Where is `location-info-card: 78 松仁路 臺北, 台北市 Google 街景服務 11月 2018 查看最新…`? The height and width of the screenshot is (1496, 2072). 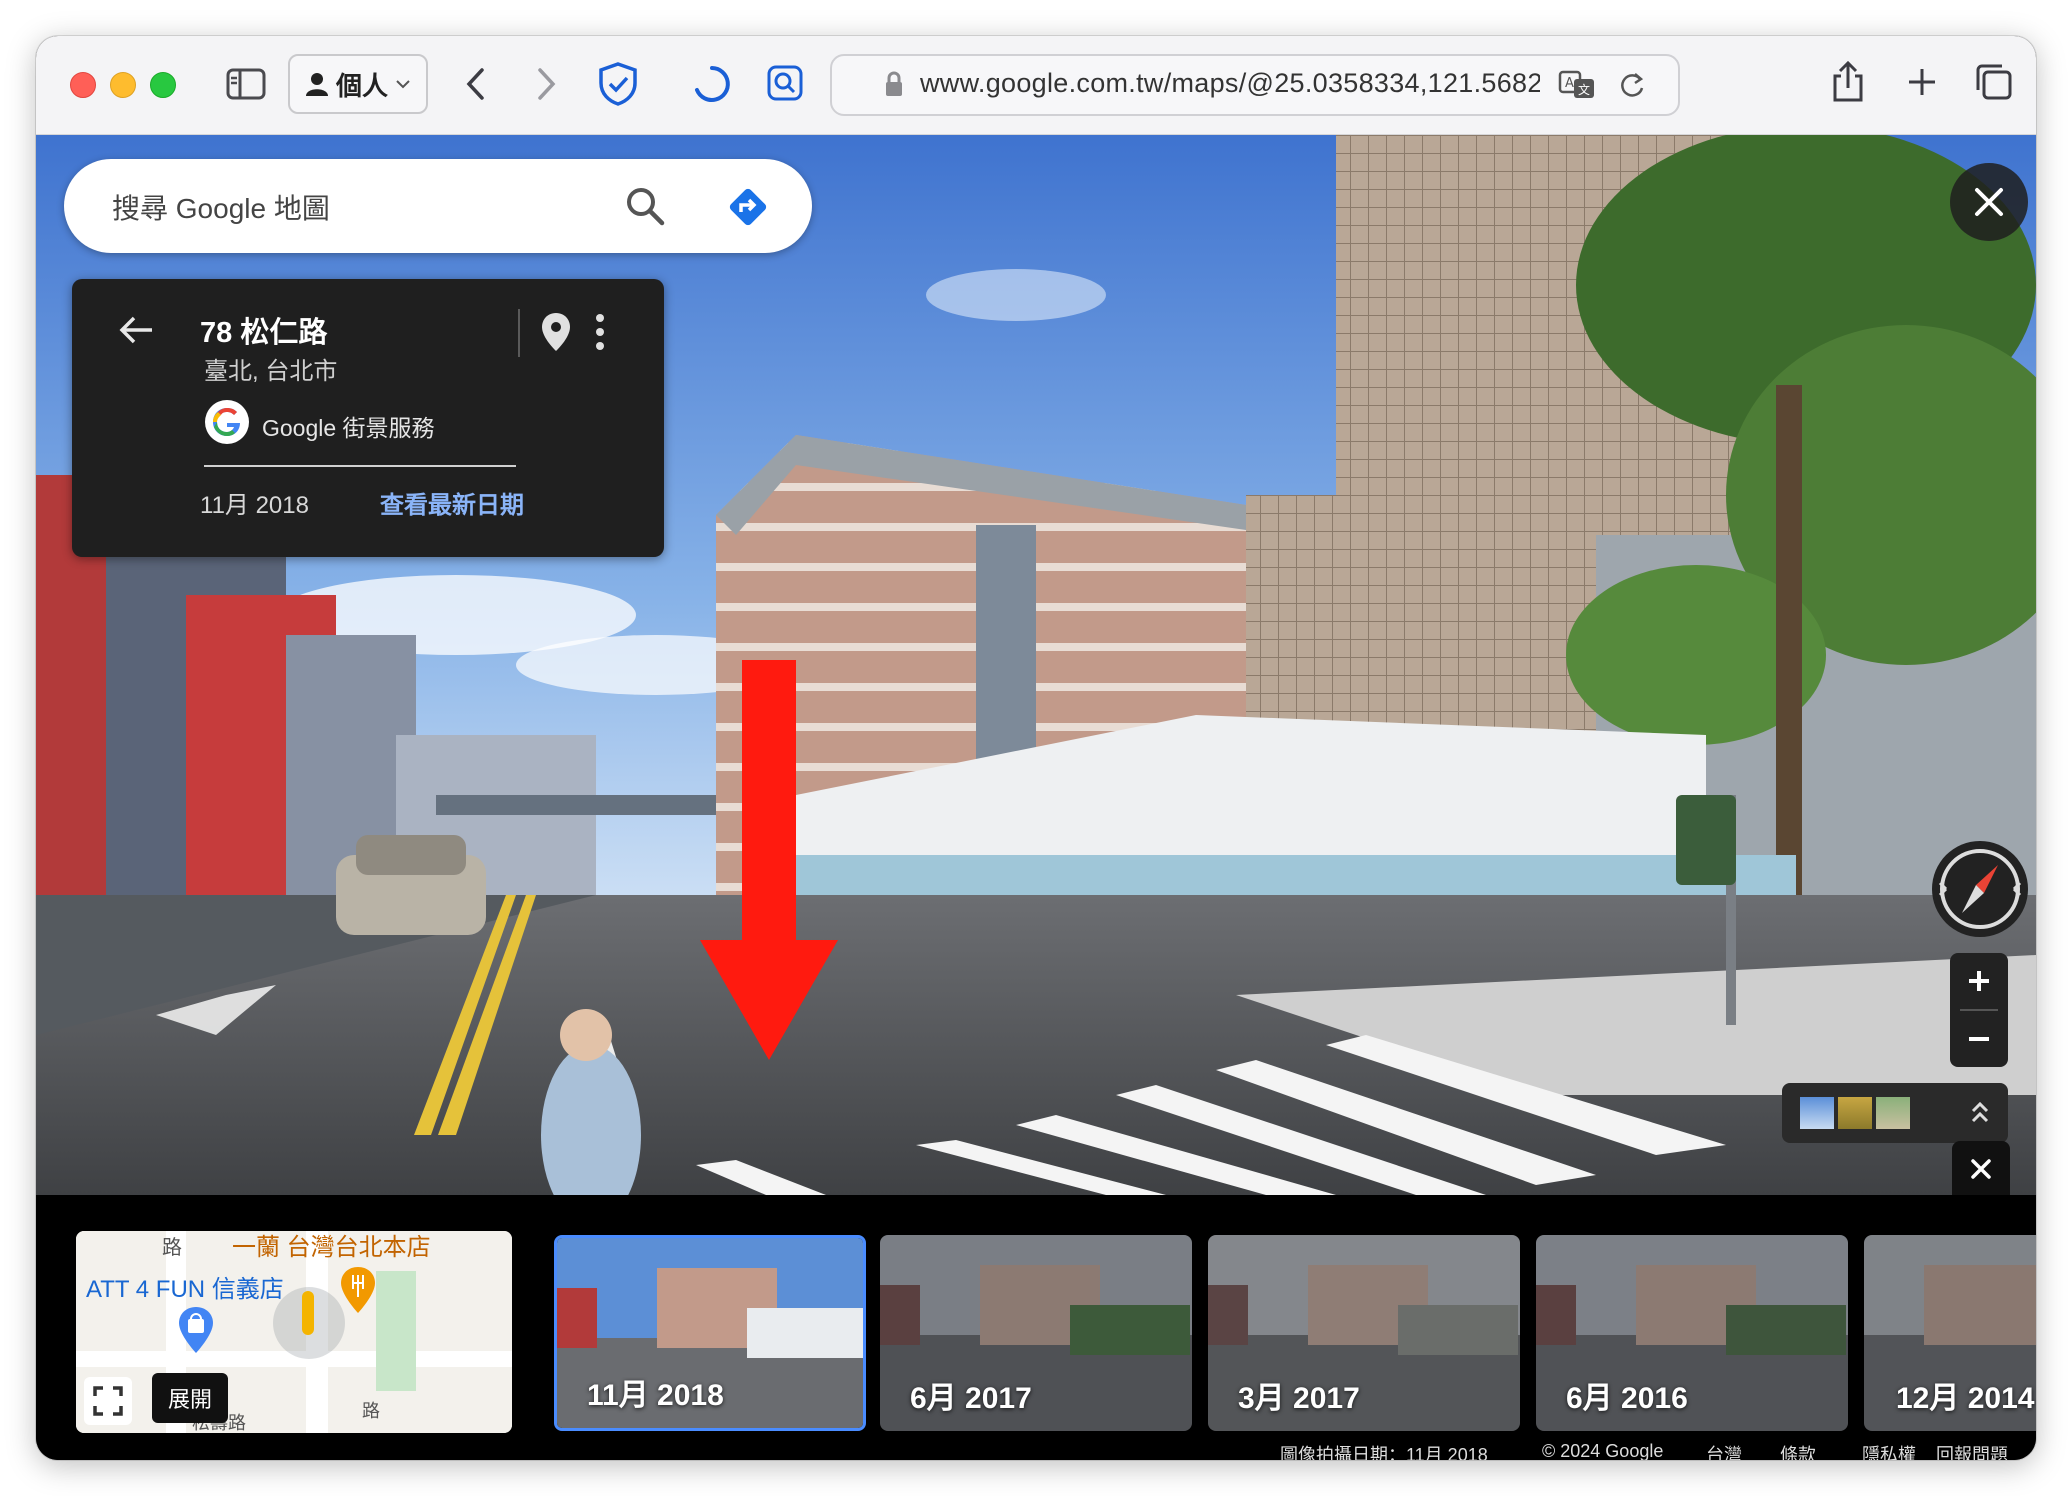
location-info-card: 78 松仁路 臺北, 台北市 Google 街景服務 11月 2018 查看最新… is located at coordinates (368, 418).